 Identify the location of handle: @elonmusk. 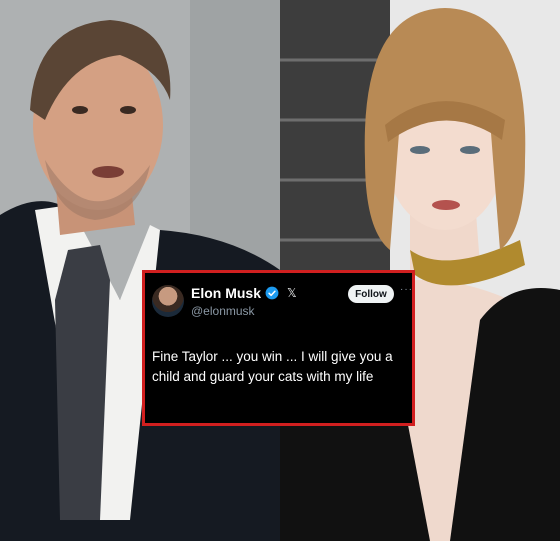
(223, 311).